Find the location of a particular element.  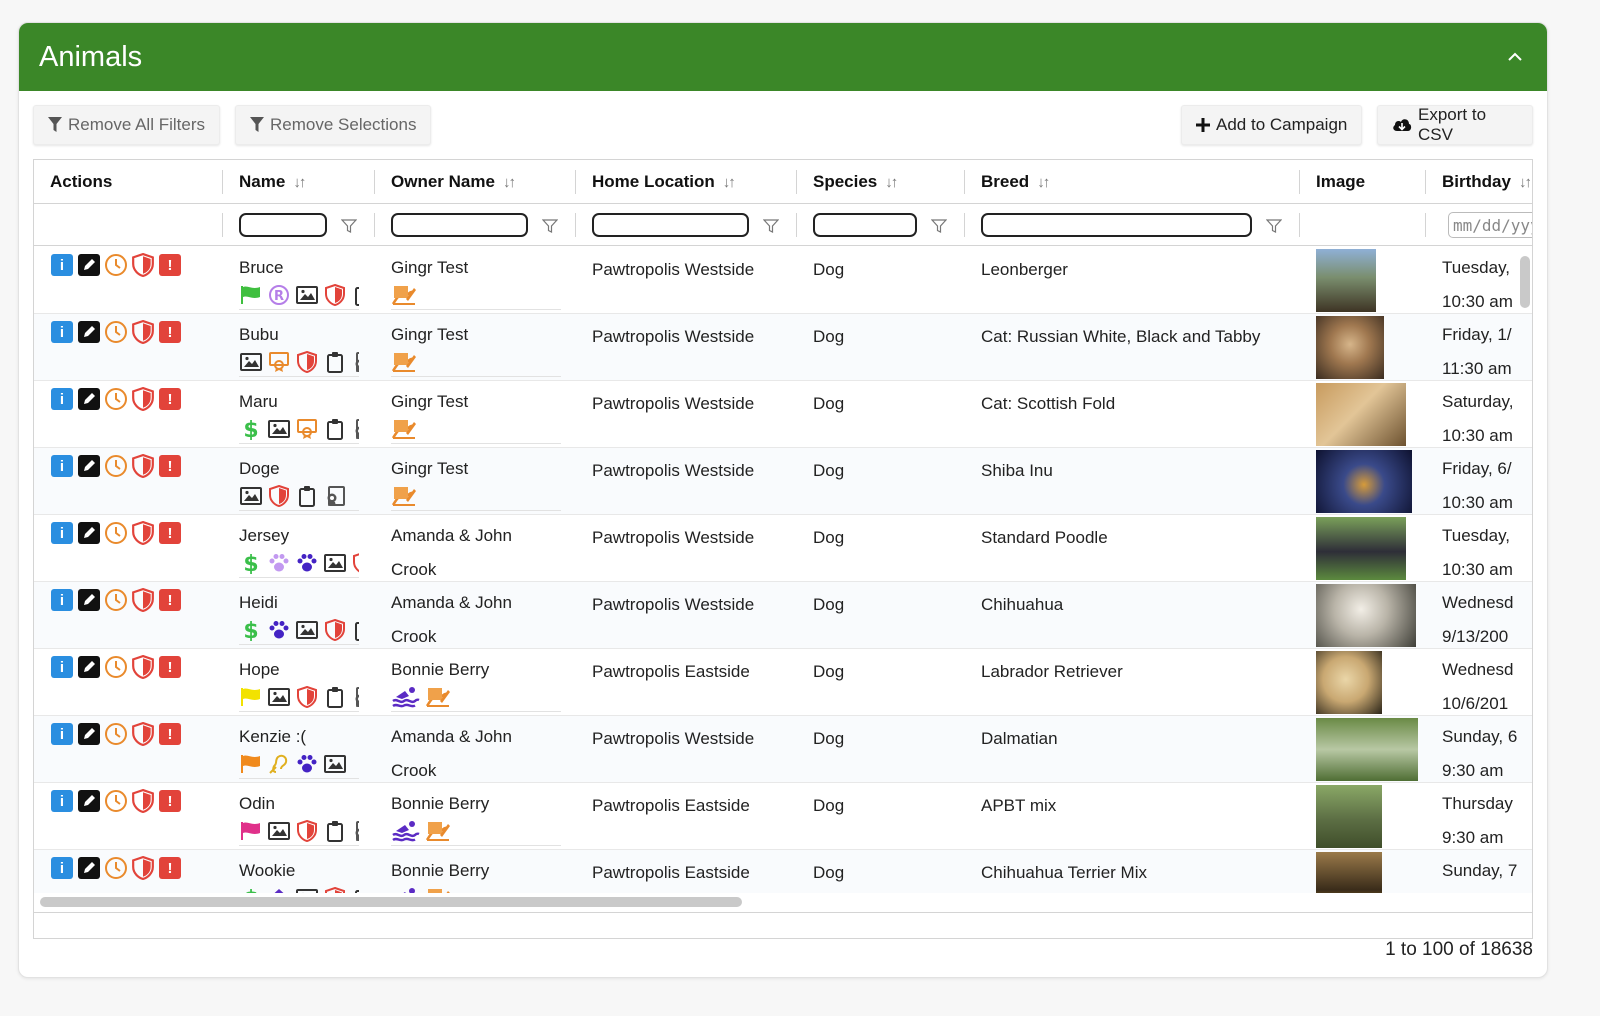

paw-purple-icon is located at coordinates (307, 764).